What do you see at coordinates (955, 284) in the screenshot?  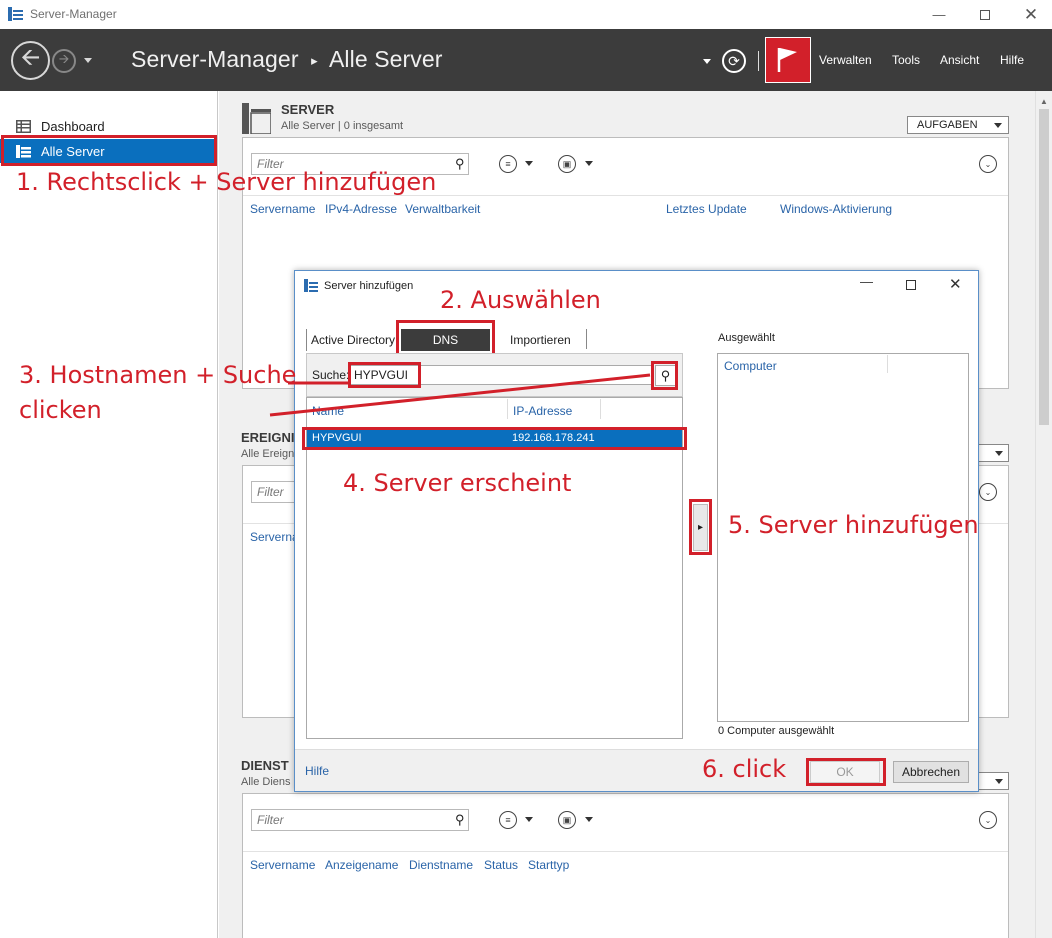 I see `dialog-close-button: ✕` at bounding box center [955, 284].